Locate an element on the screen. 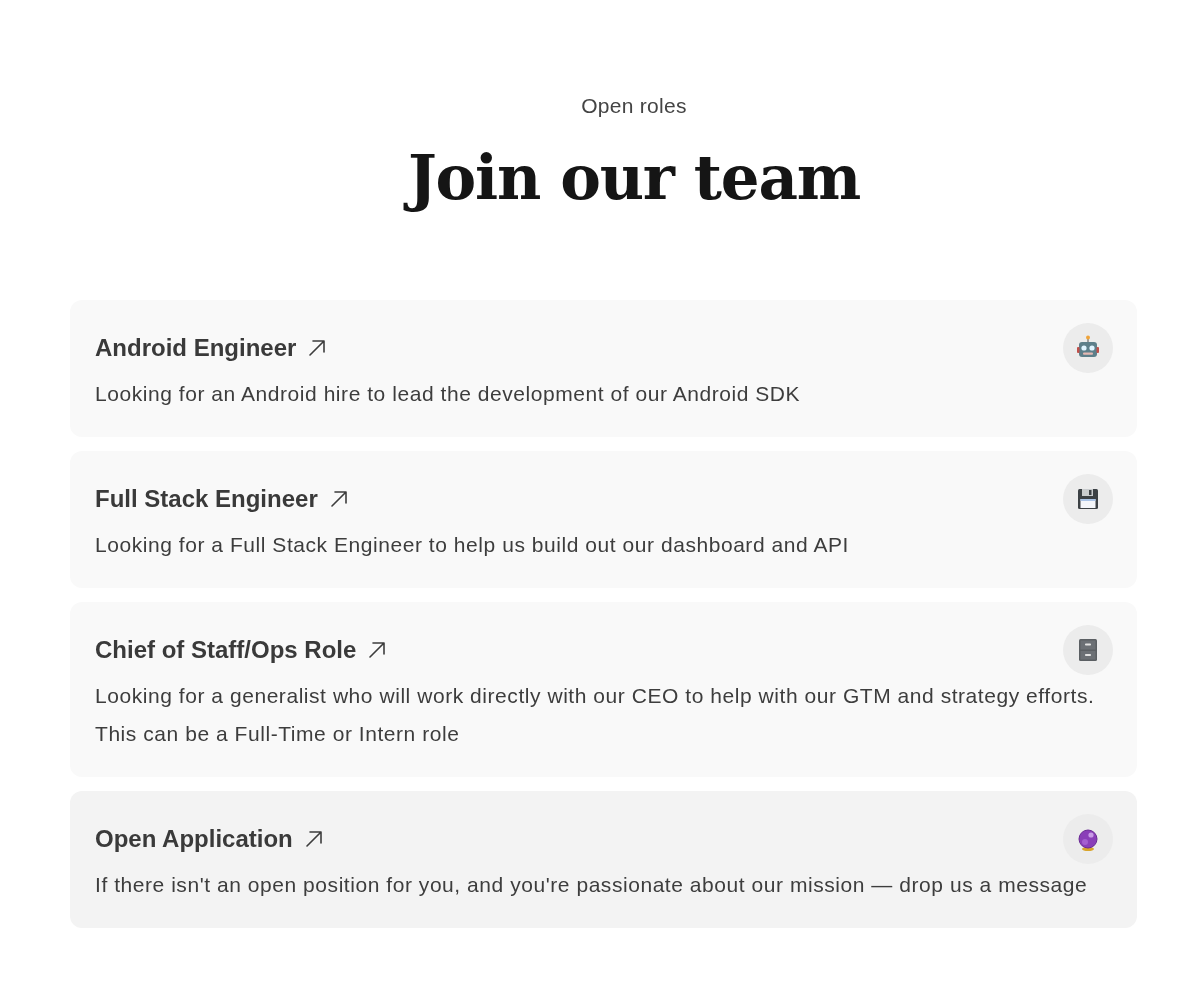  role-card: Open Application If there isn't an open position for you, and you're passionate about our mission — drop us a message is located at coordinates (603, 859).